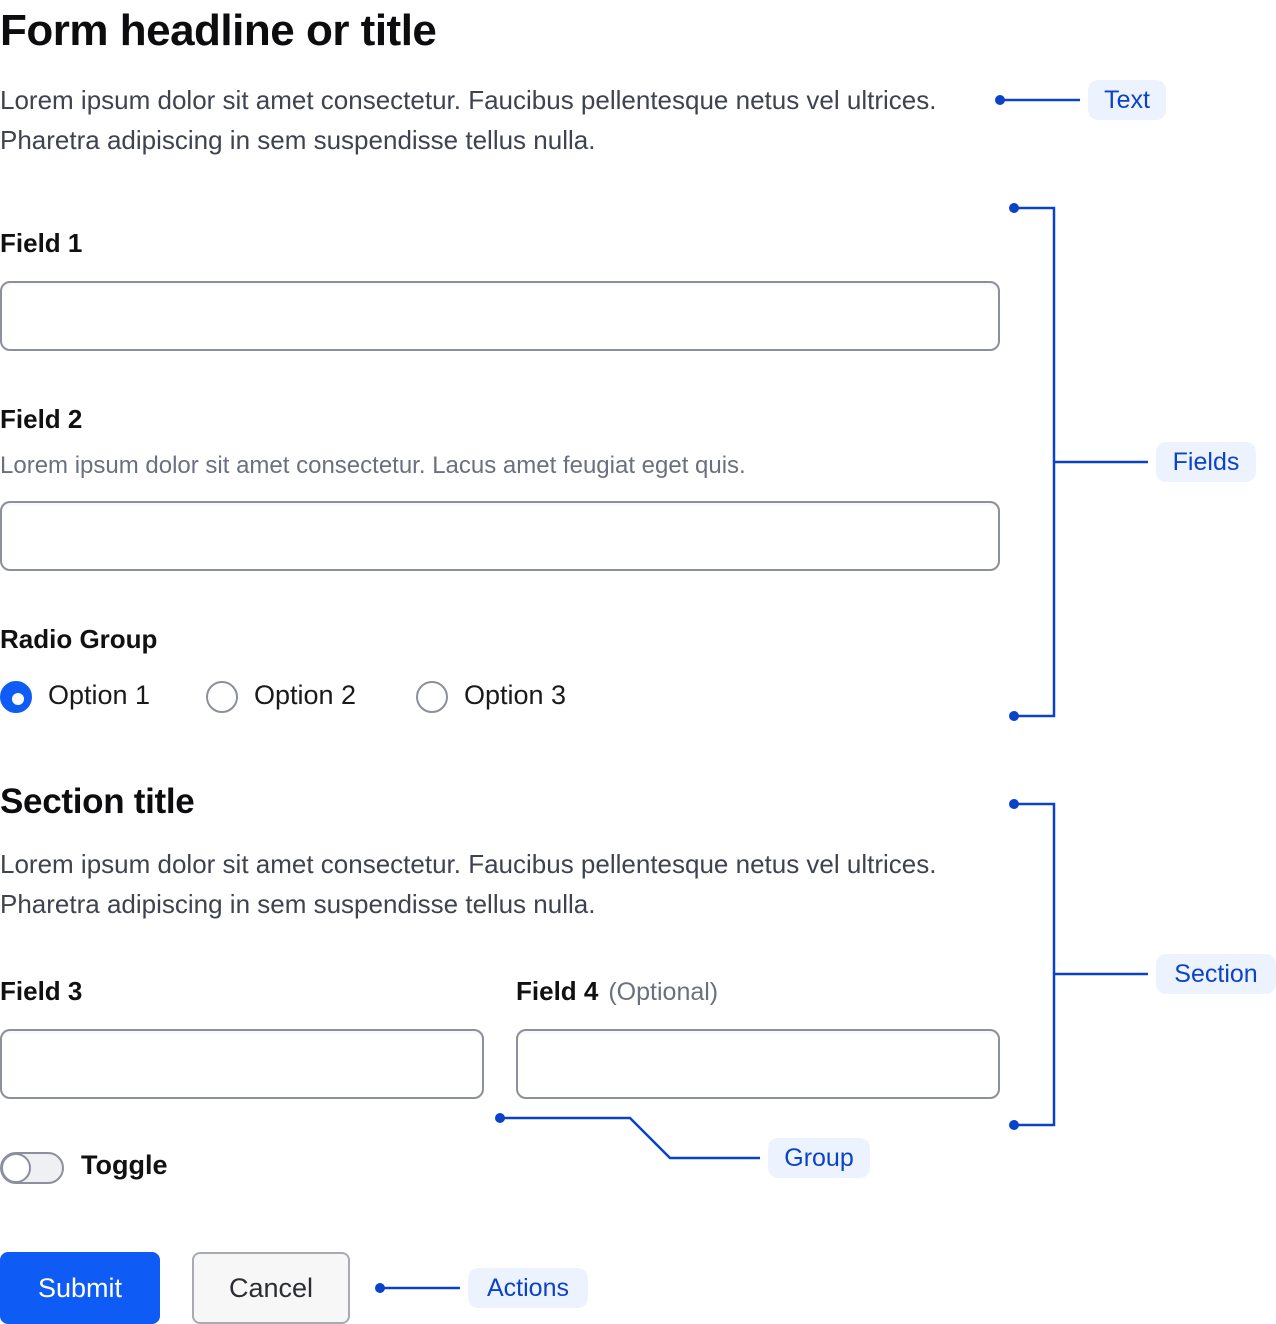  Describe the element at coordinates (79, 639) in the screenshot. I see `radio-group-label: Radio Group` at that location.